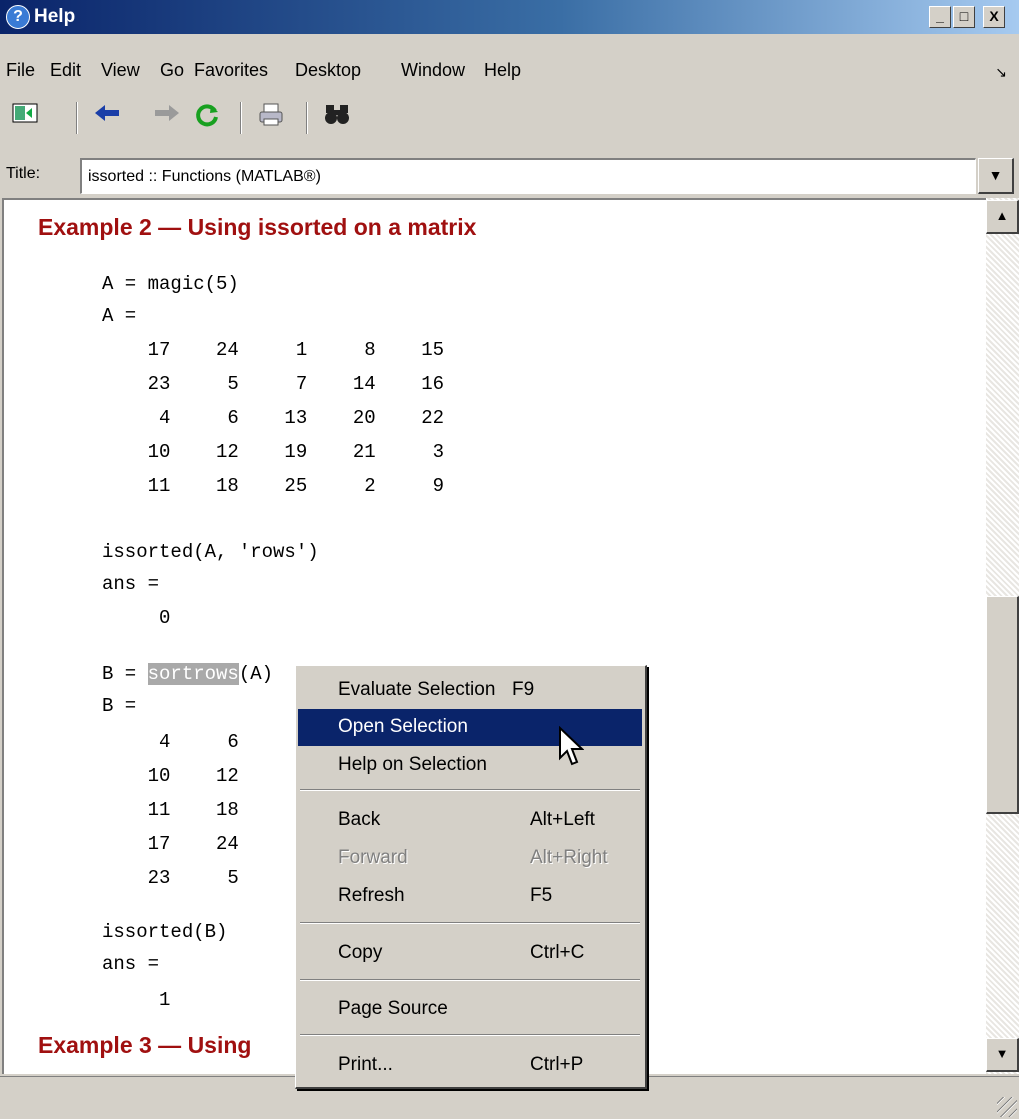  I want to click on scroll-up-button: ▲, so click(1002, 217).